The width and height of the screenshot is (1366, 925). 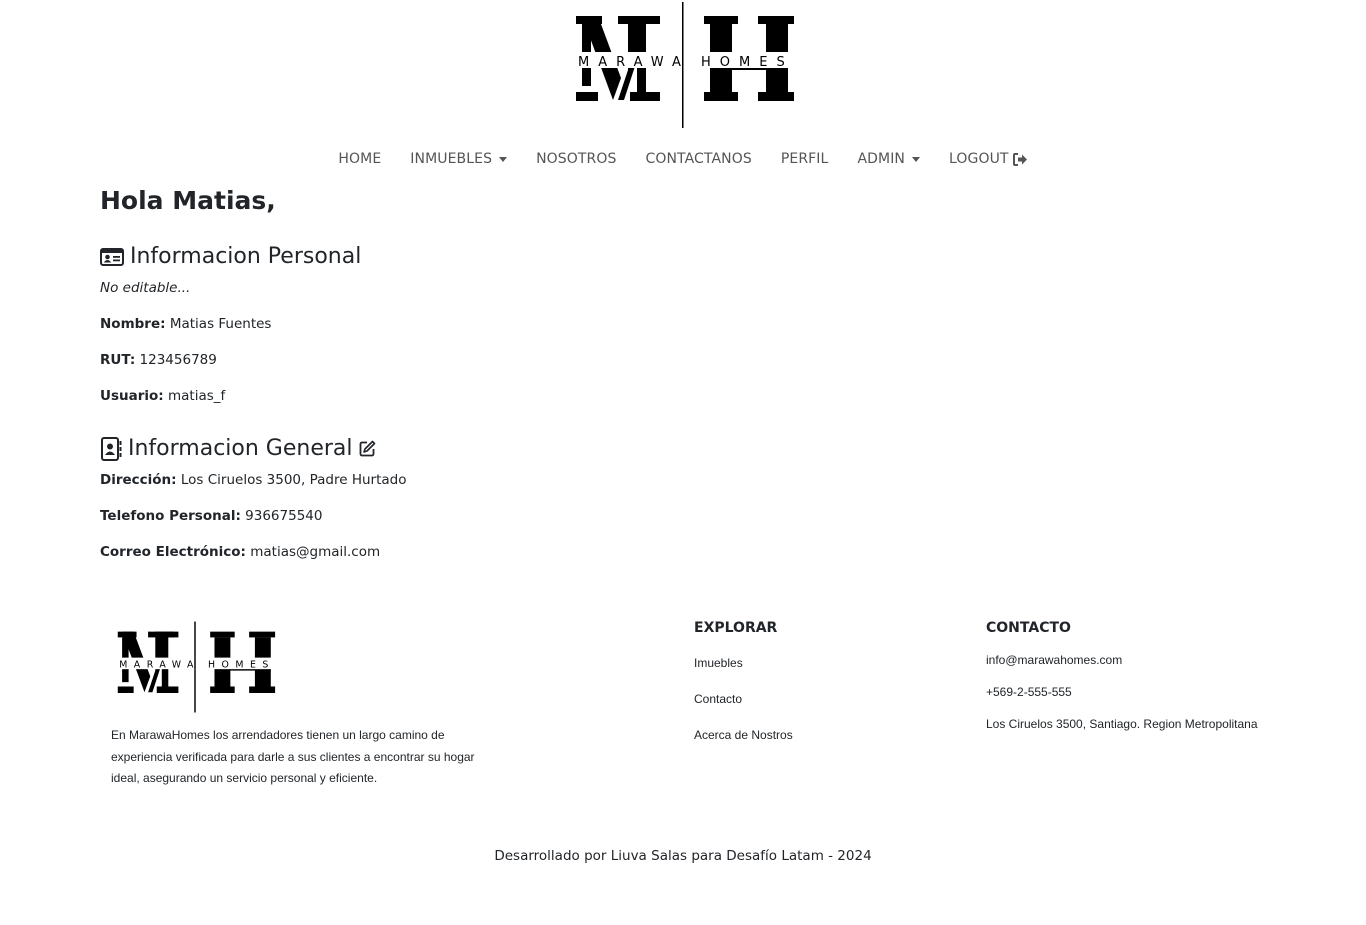 What do you see at coordinates (1054, 660) in the screenshot?
I see `footer-contact-email: info@marawahomes.com` at bounding box center [1054, 660].